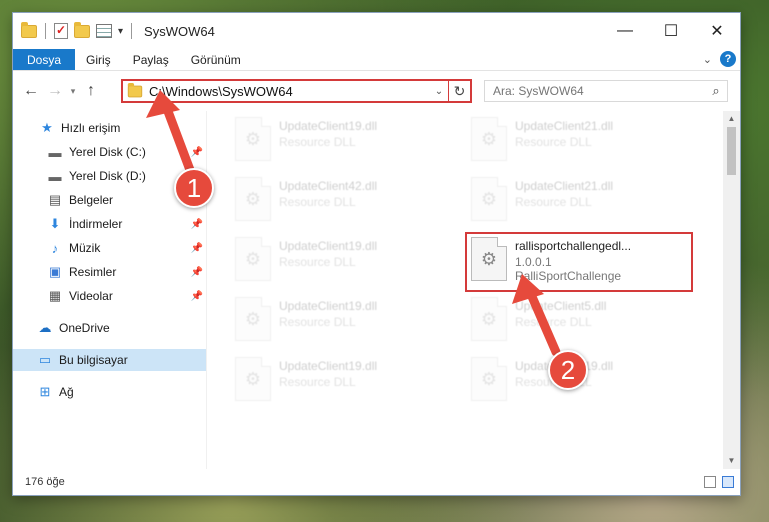 This screenshot has height=522, width=769. What do you see at coordinates (55, 91) in the screenshot?
I see `forward-arrow-icon: →` at bounding box center [55, 91].